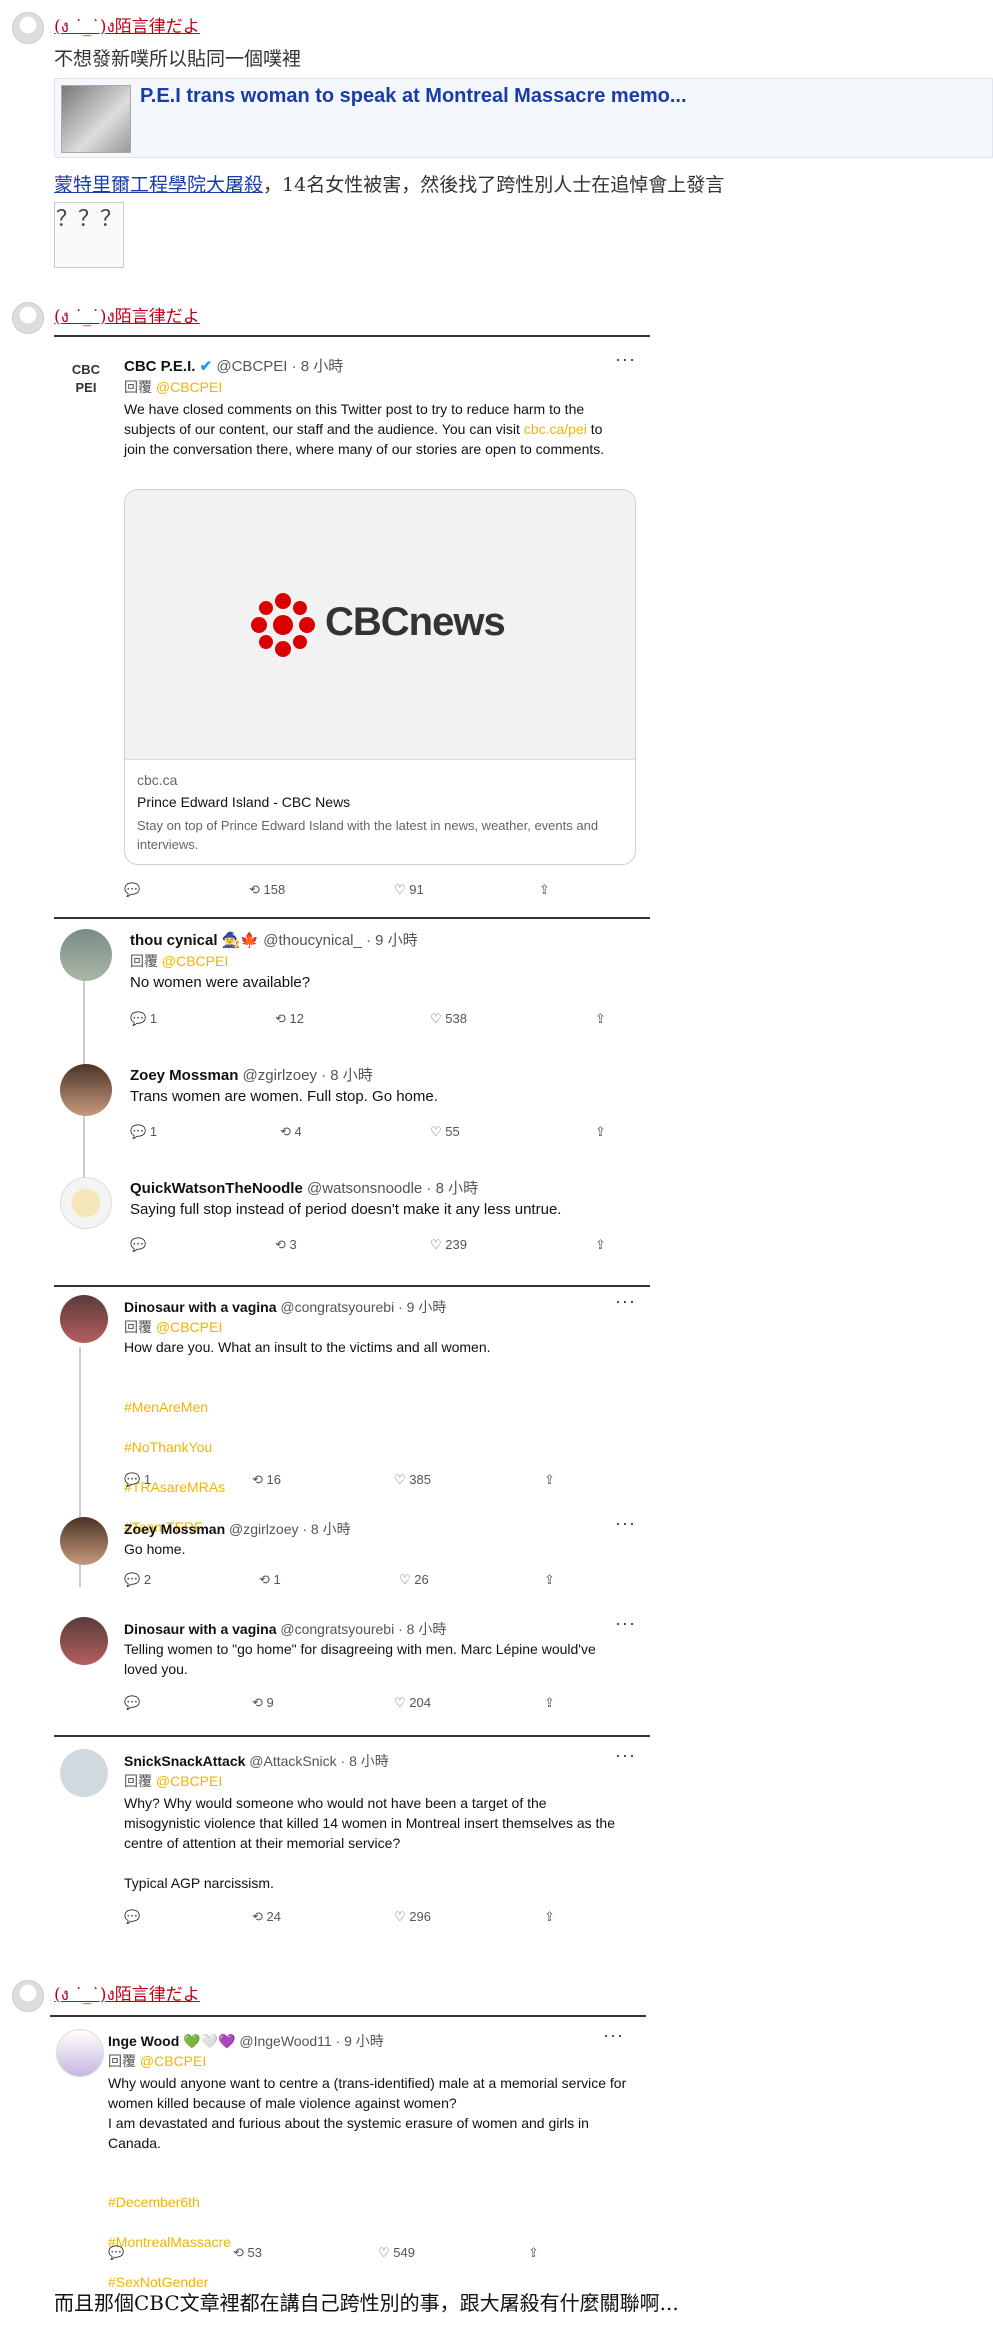 The image size is (993, 2334). I want to click on card-title: Prince Edward Island - CBC News, so click(244, 802).